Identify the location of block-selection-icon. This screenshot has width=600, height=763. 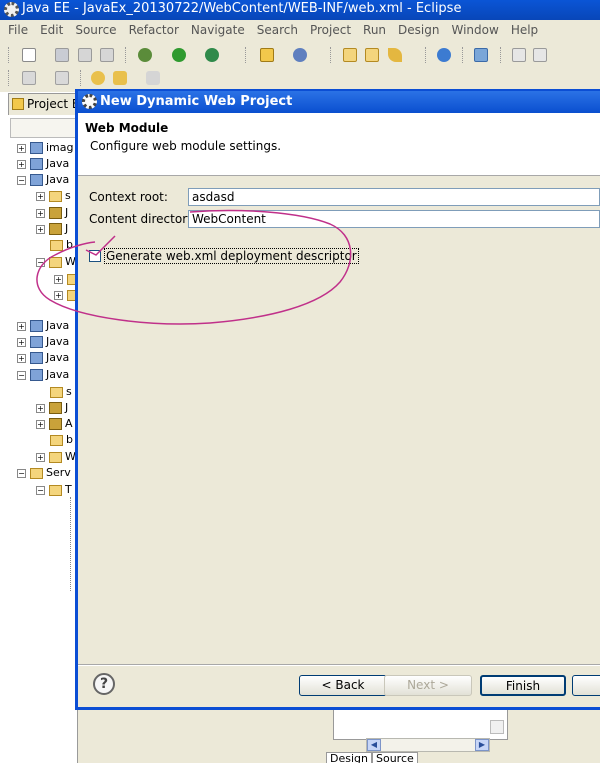
(540, 55).